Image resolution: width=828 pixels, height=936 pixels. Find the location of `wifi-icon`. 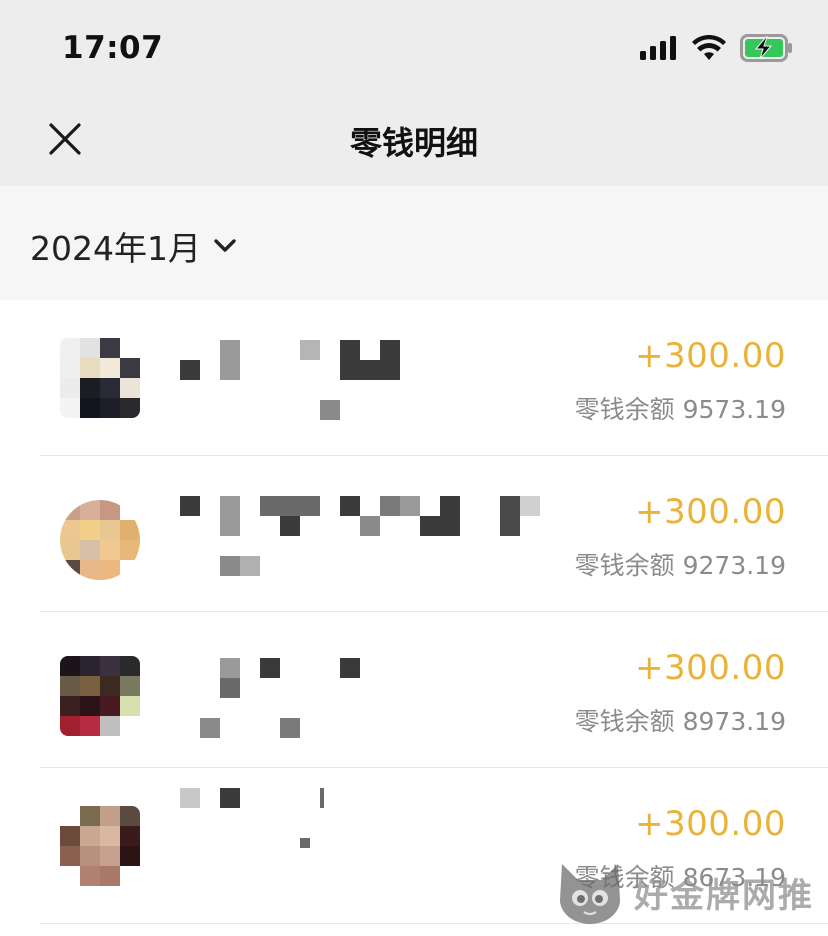

wifi-icon is located at coordinates (709, 47).